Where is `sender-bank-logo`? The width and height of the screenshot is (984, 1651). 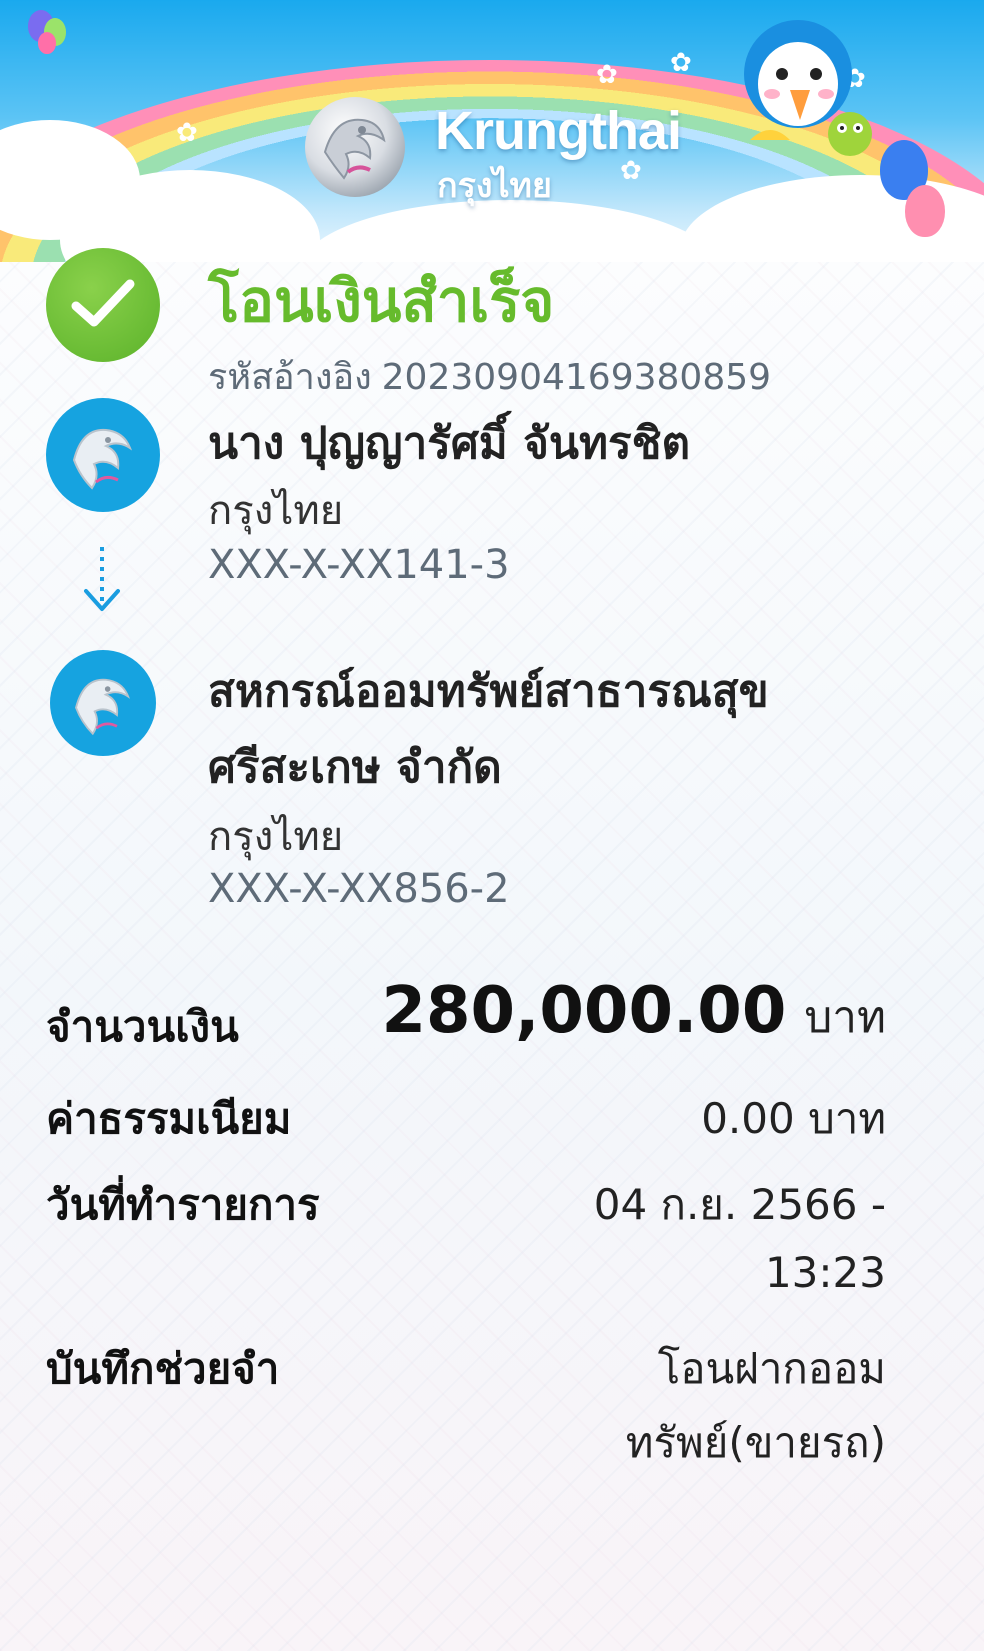 sender-bank-logo is located at coordinates (103, 455).